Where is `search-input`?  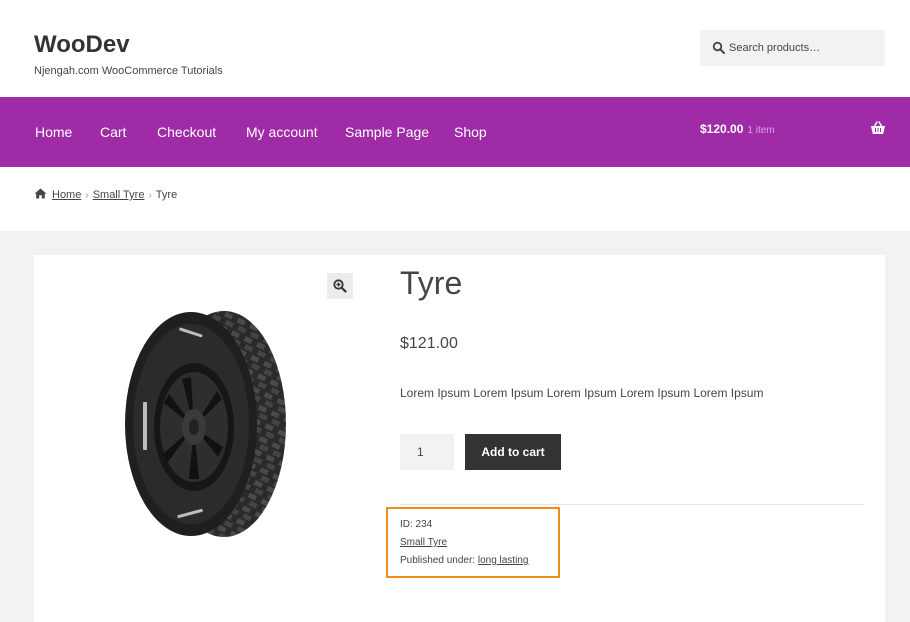
search-input is located at coordinates (804, 48).